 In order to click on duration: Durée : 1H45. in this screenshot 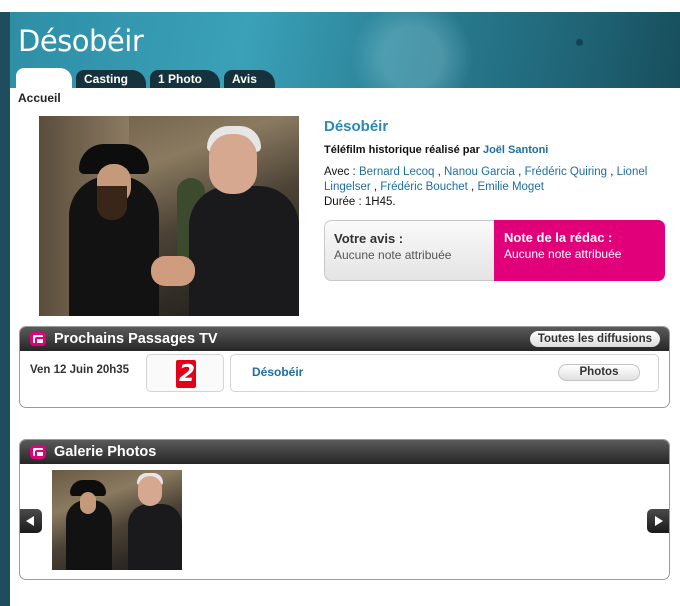, I will do `click(360, 202)`.